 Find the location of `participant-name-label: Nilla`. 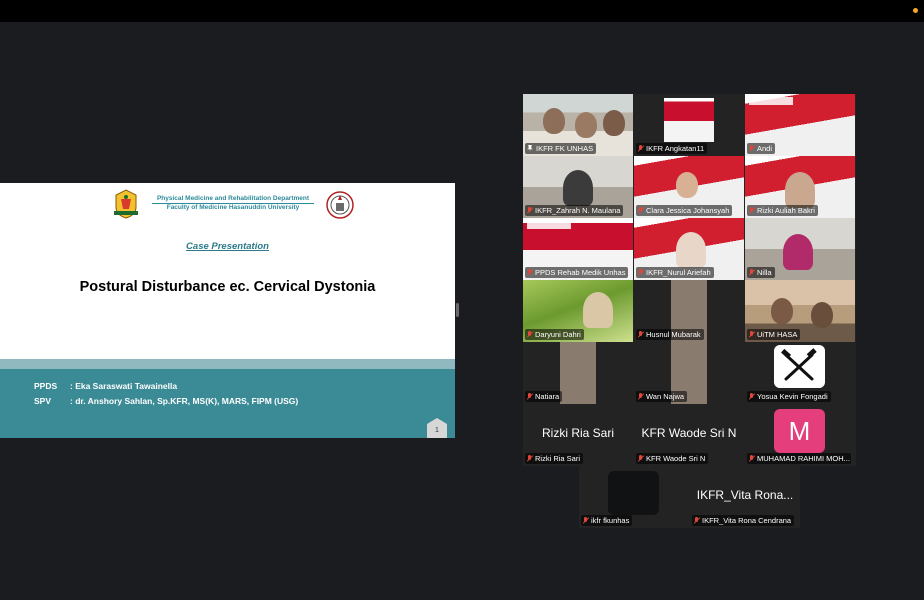

participant-name-label: Nilla is located at coordinates (761, 272).